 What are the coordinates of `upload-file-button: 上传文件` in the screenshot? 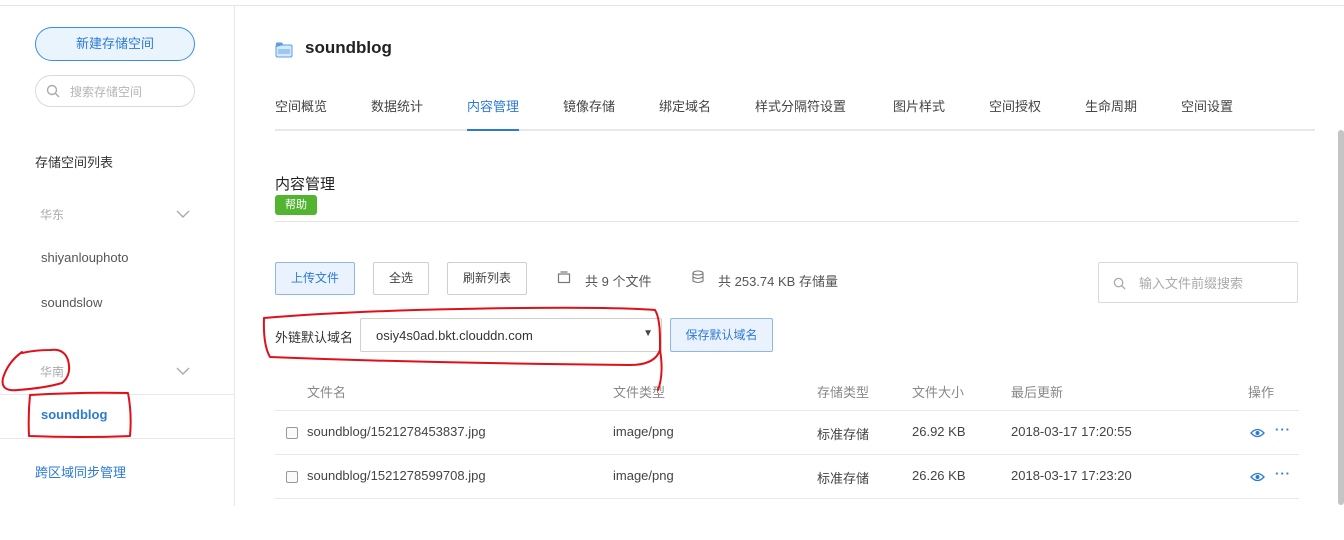 It's located at (315, 278).